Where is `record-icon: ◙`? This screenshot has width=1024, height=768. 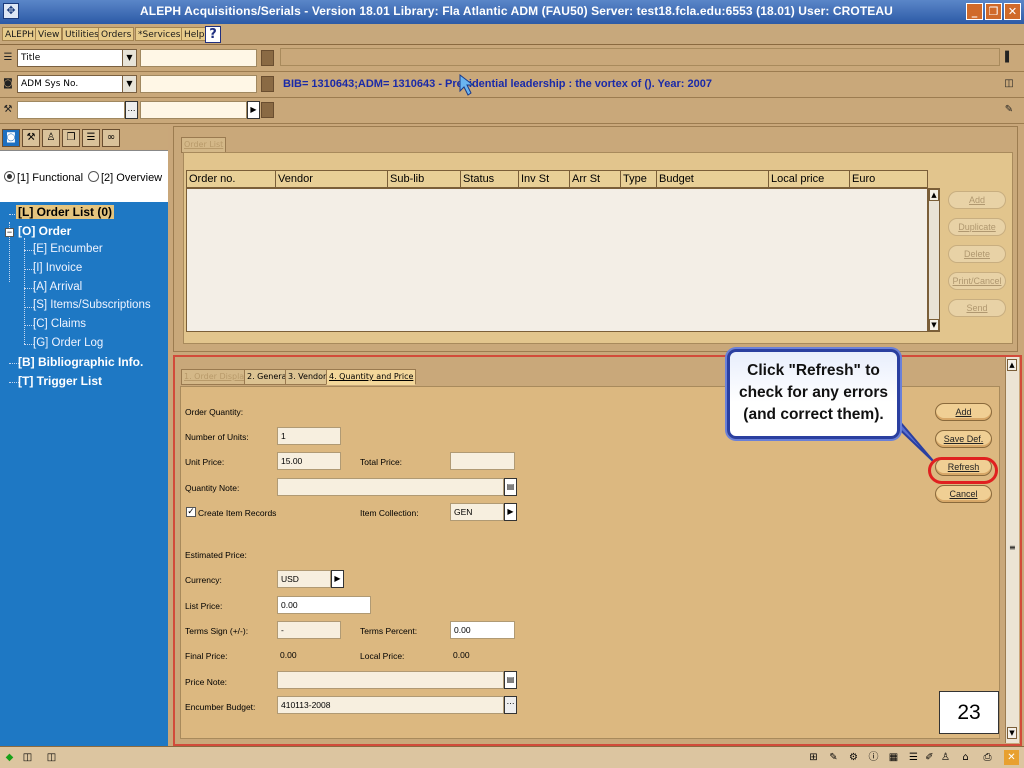 record-icon: ◙ is located at coordinates (11, 138).